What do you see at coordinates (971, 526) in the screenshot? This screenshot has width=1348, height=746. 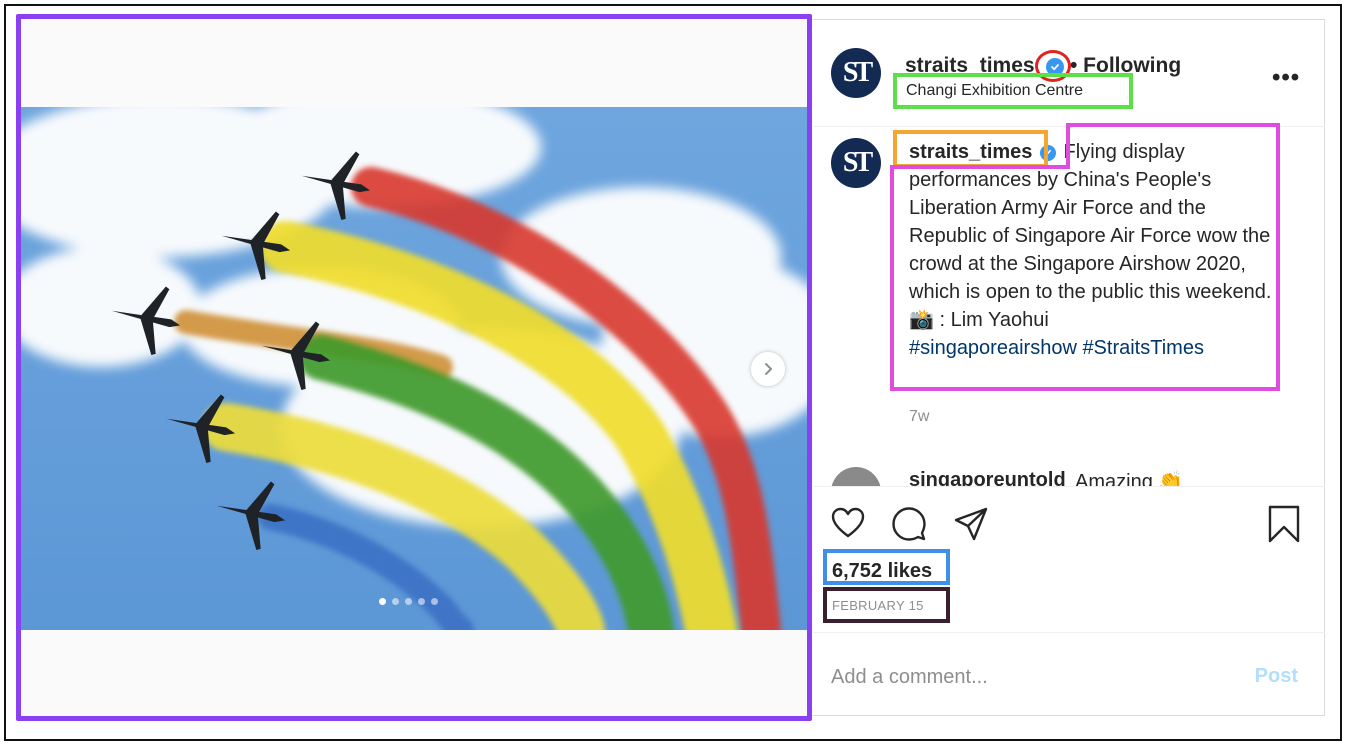 I see `share-icon` at bounding box center [971, 526].